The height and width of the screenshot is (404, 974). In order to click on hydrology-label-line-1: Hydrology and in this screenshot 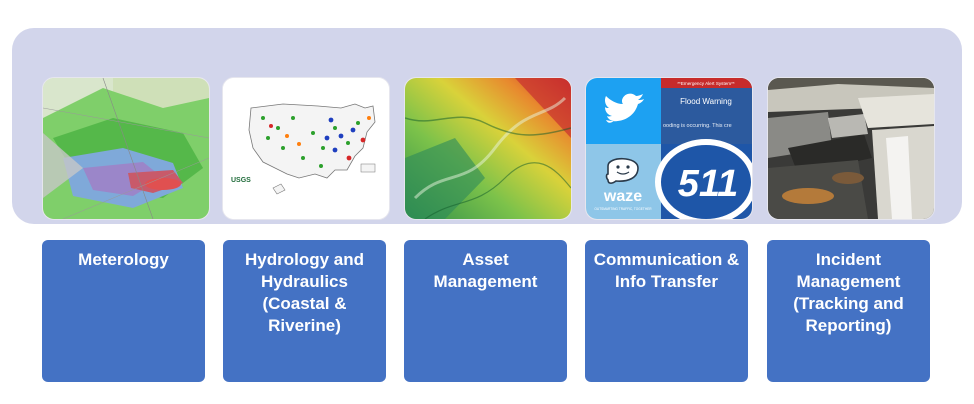, I will do `click(304, 259)`.